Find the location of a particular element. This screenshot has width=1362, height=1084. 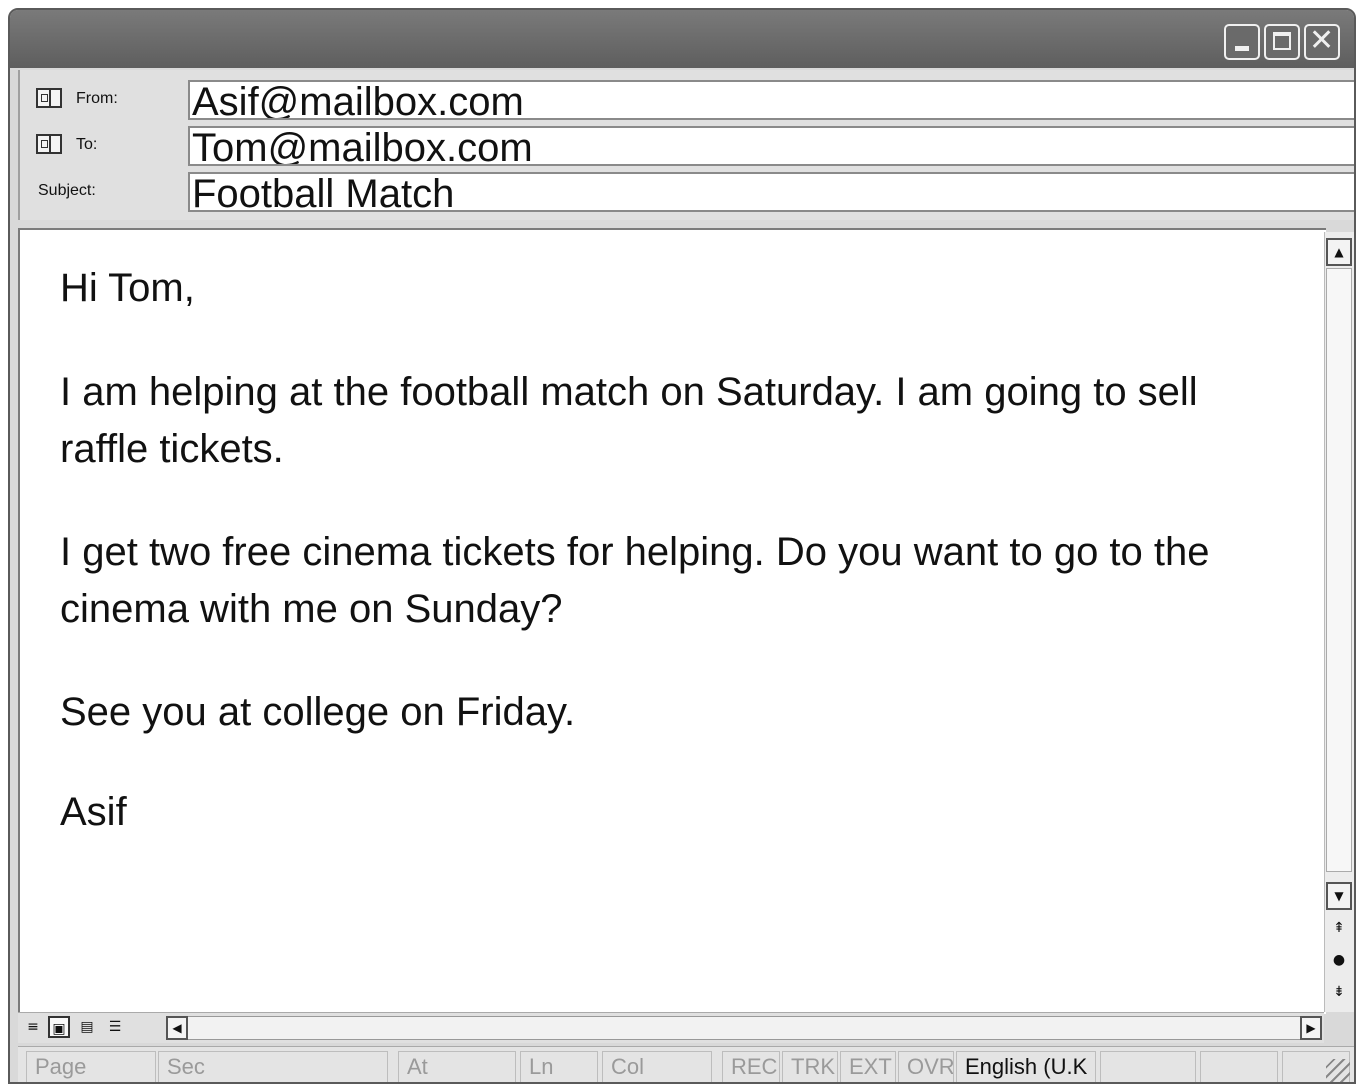

signature-text: Asif is located at coordinates (93, 812).